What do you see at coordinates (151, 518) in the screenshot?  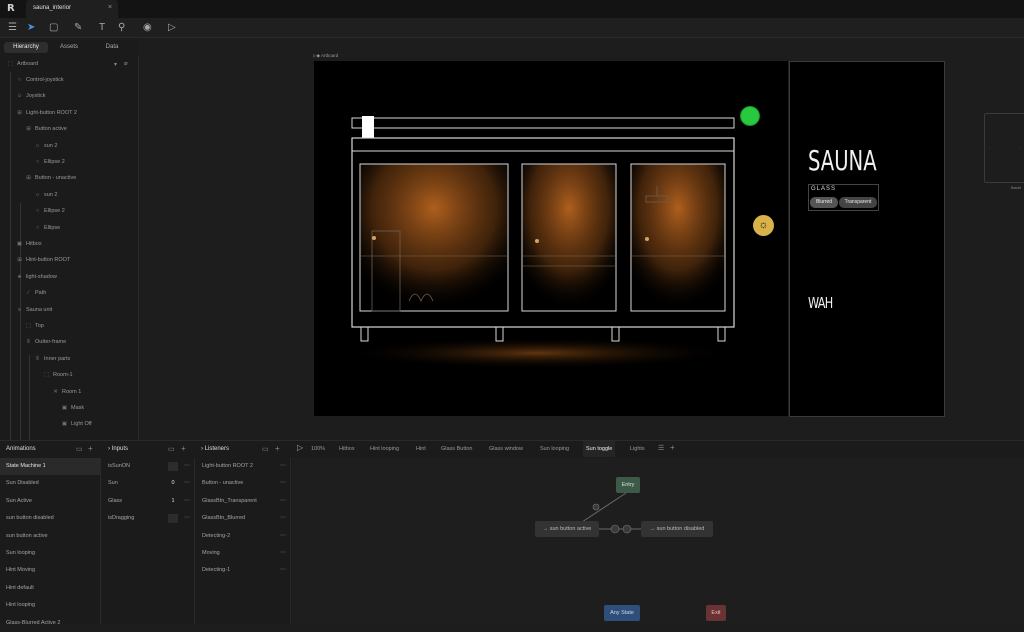 I see `input-row: isDragging ⋯` at bounding box center [151, 518].